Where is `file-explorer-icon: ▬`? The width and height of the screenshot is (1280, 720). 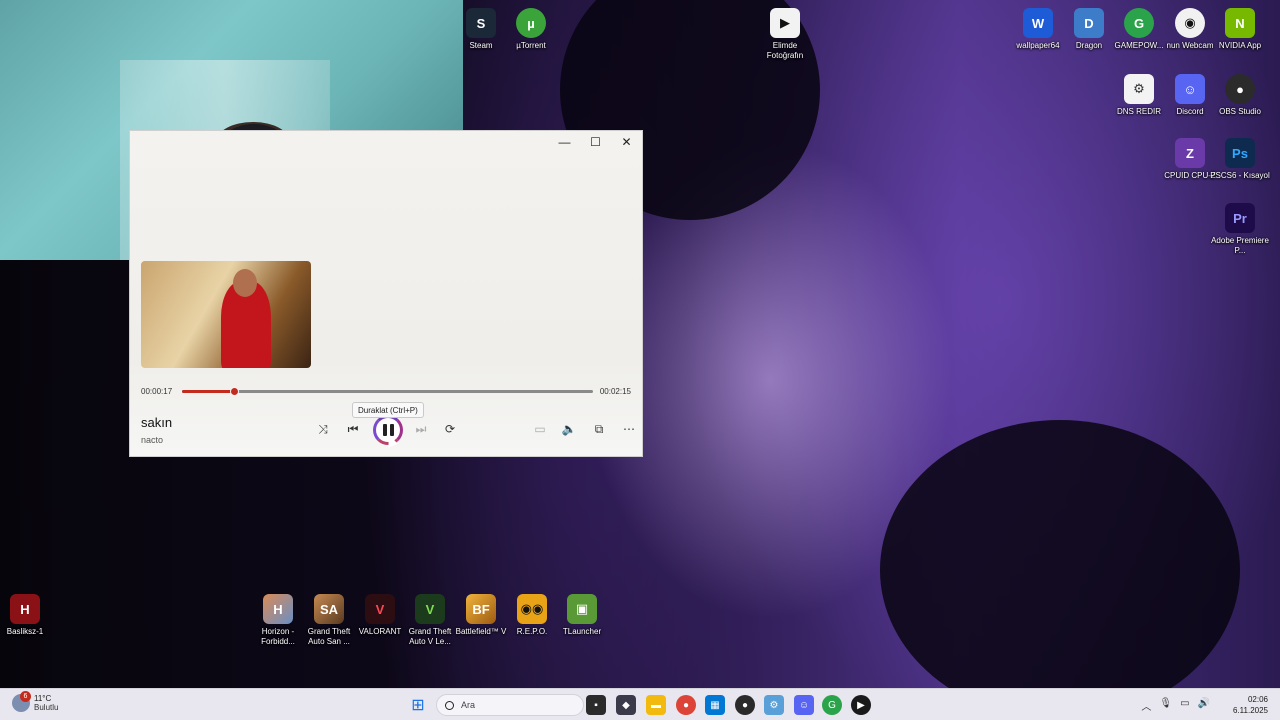 file-explorer-icon: ▬ is located at coordinates (656, 705).